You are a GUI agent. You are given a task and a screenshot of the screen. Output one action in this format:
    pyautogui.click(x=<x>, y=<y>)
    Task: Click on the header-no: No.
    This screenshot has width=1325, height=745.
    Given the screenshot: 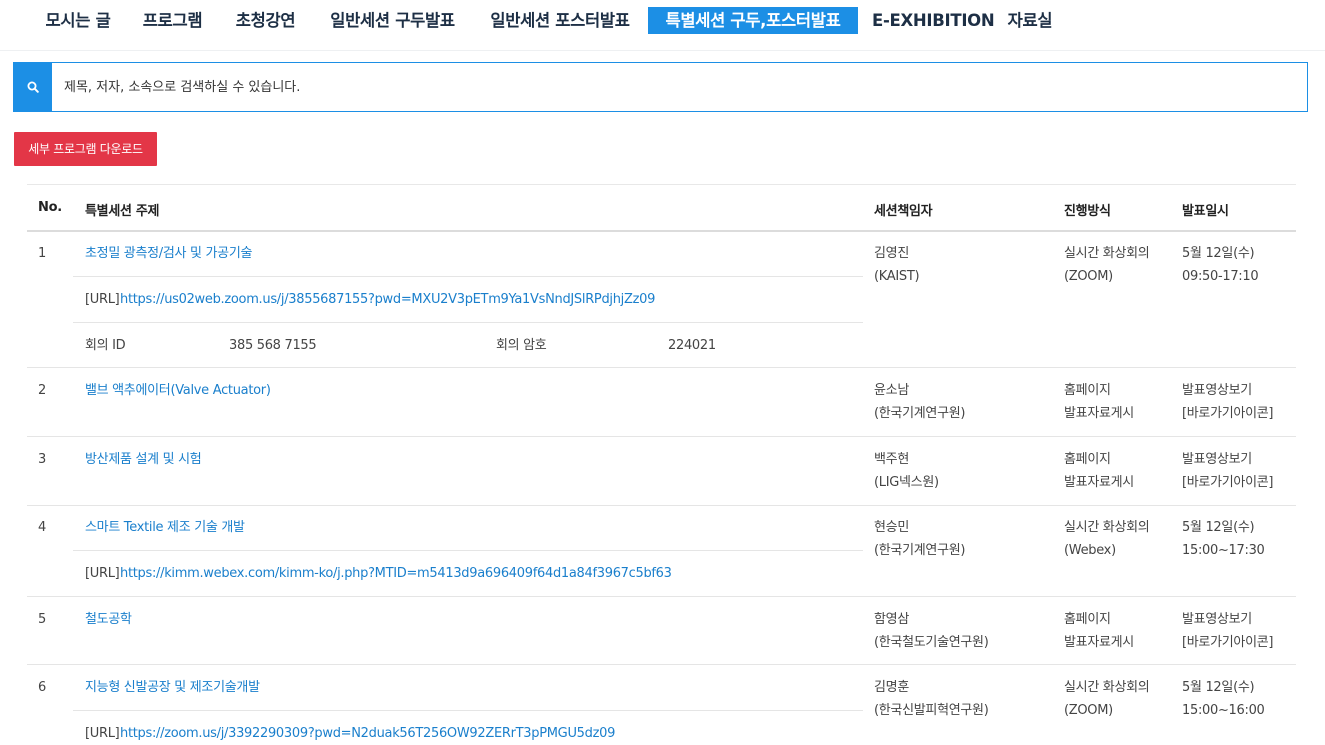 What is the action you would take?
    pyautogui.click(x=50, y=207)
    